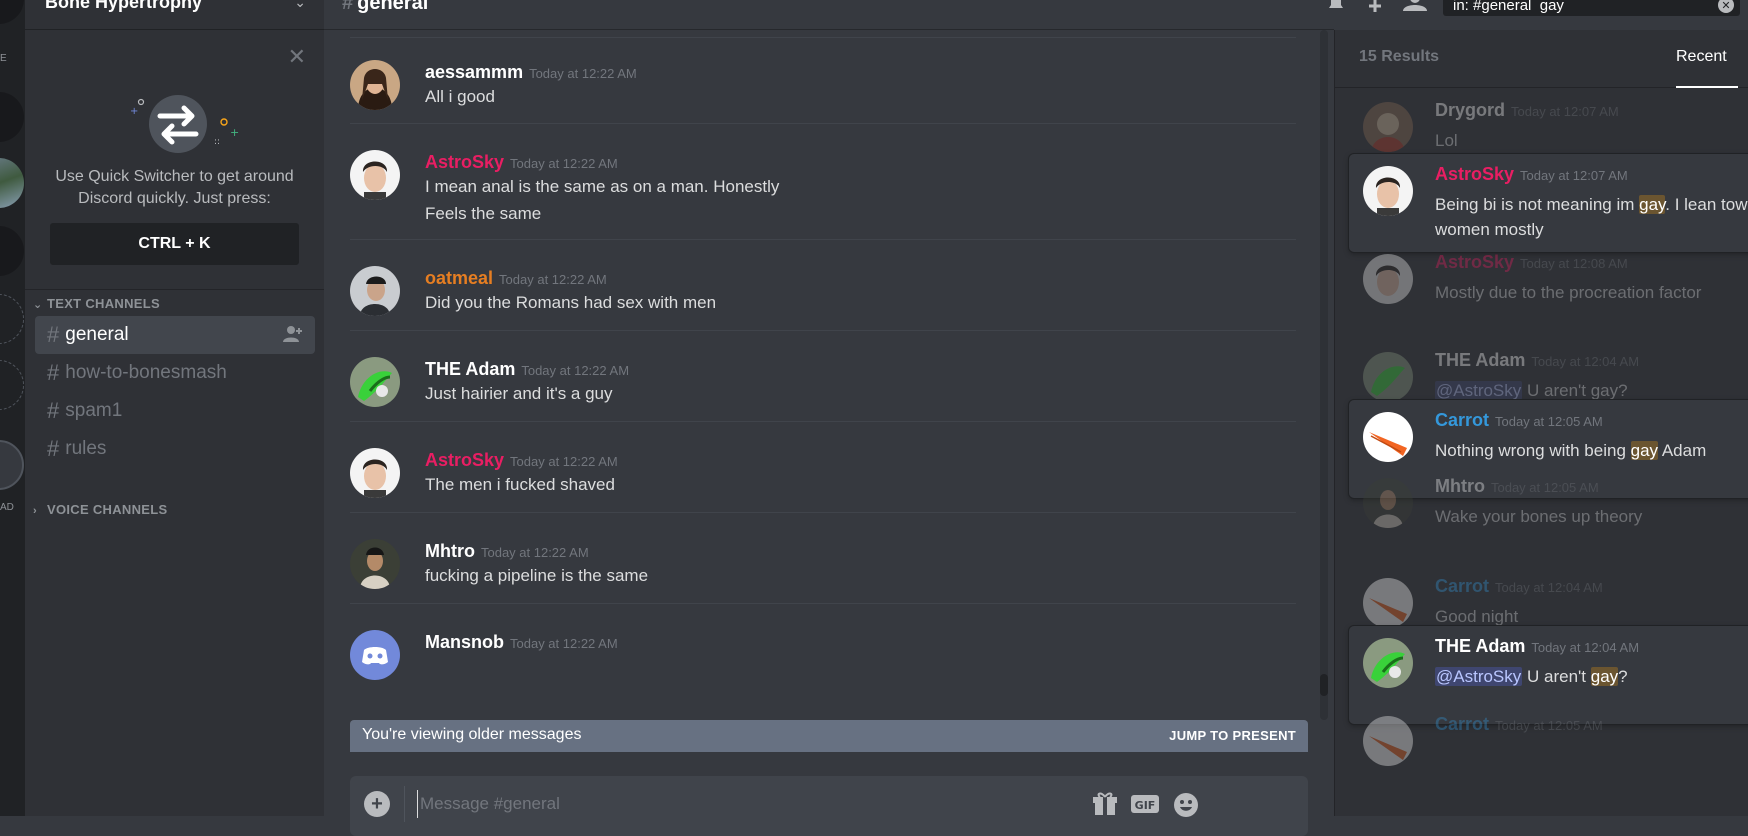 The height and width of the screenshot is (836, 1748). I want to click on gift-icon, so click(1105, 804).